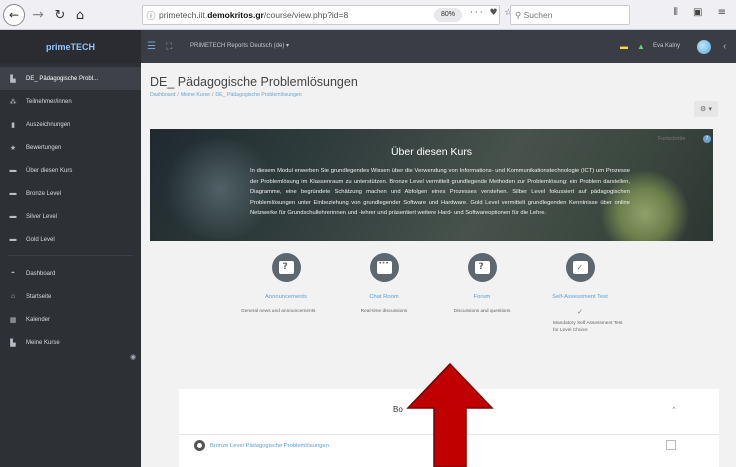 Image resolution: width=736 pixels, height=467 pixels. I want to click on sidebar-item-label: Bronze Level, so click(44, 193).